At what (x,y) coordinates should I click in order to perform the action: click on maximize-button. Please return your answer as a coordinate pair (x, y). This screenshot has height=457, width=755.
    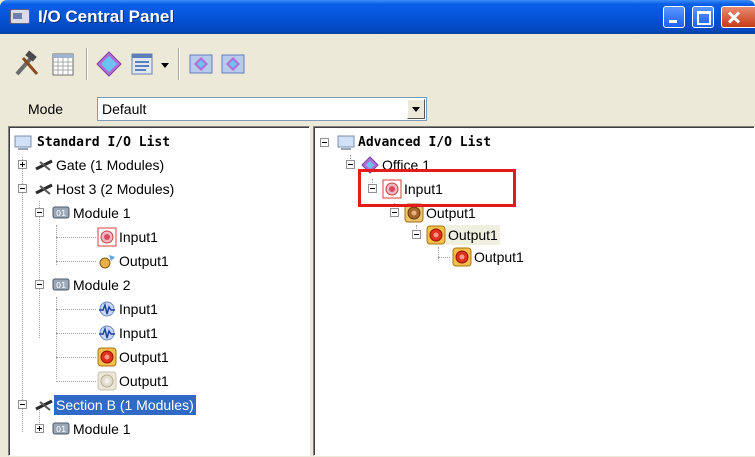
    Looking at the image, I should click on (703, 17).